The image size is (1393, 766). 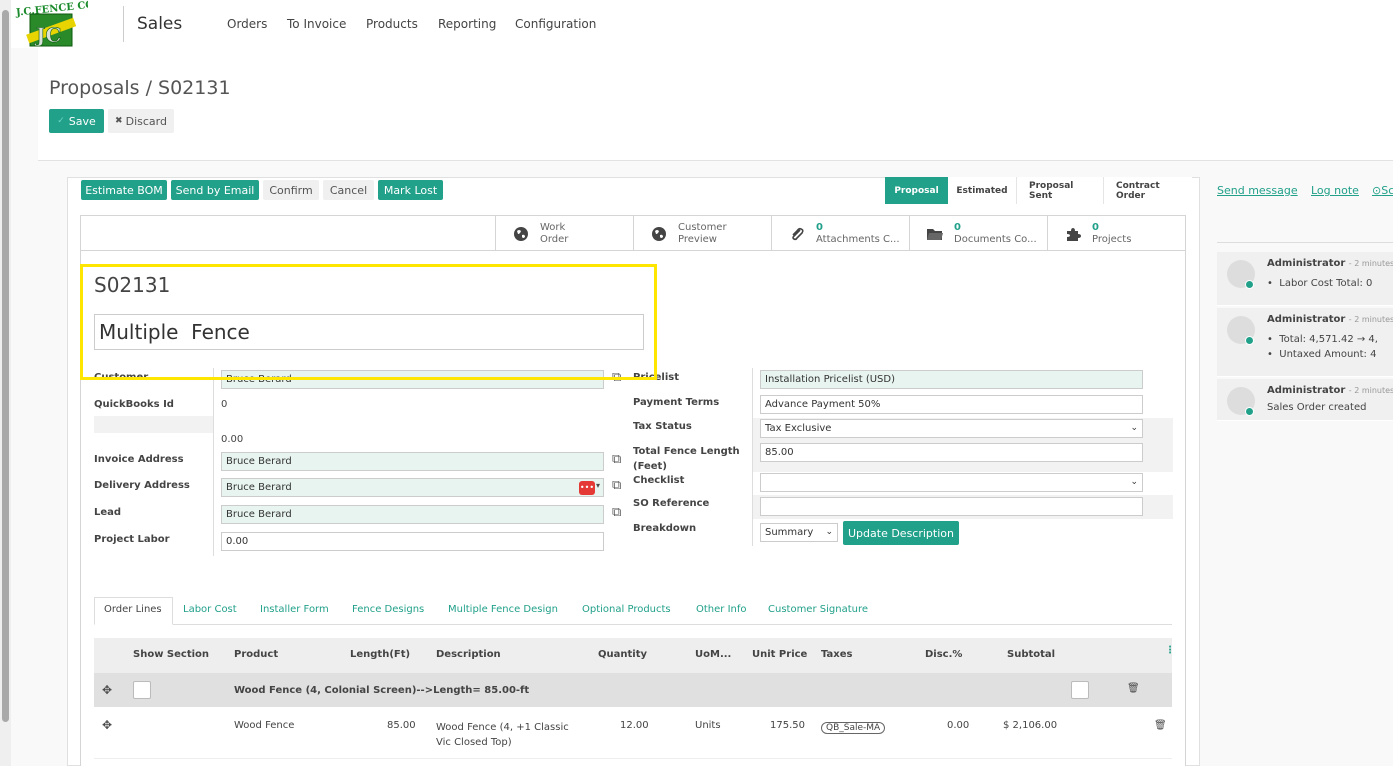 What do you see at coordinates (799, 532) in the screenshot?
I see `breakdown-select: Summary ⌄` at bounding box center [799, 532].